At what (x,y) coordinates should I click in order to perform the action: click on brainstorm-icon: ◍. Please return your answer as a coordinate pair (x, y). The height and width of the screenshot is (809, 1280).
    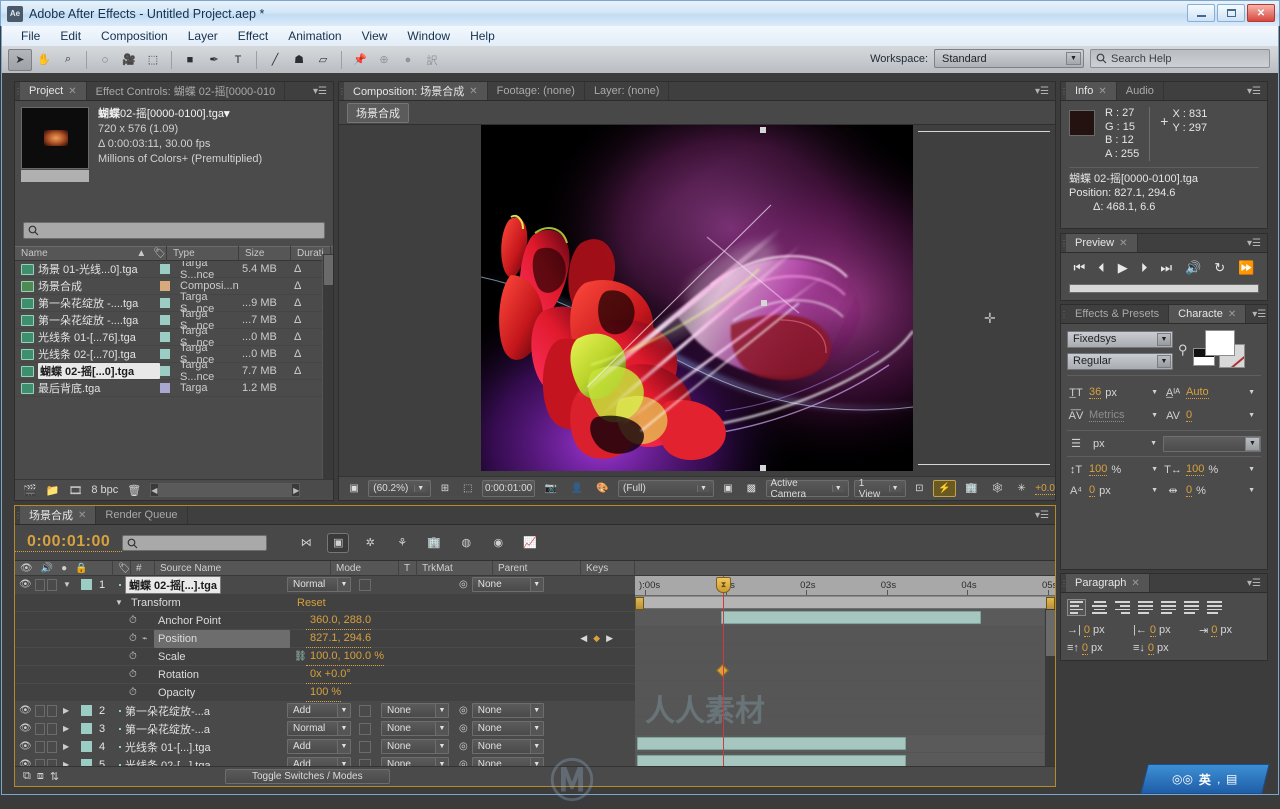
    Looking at the image, I should click on (466, 543).